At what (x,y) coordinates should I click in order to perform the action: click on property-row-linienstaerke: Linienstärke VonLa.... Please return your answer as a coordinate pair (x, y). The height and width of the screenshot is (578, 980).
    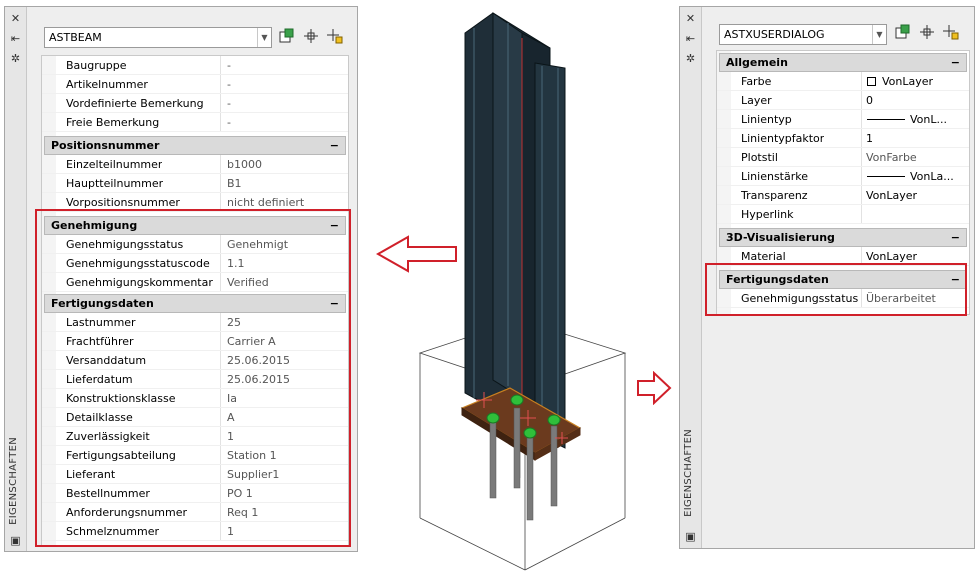
    Looking at the image, I should click on (843, 176).